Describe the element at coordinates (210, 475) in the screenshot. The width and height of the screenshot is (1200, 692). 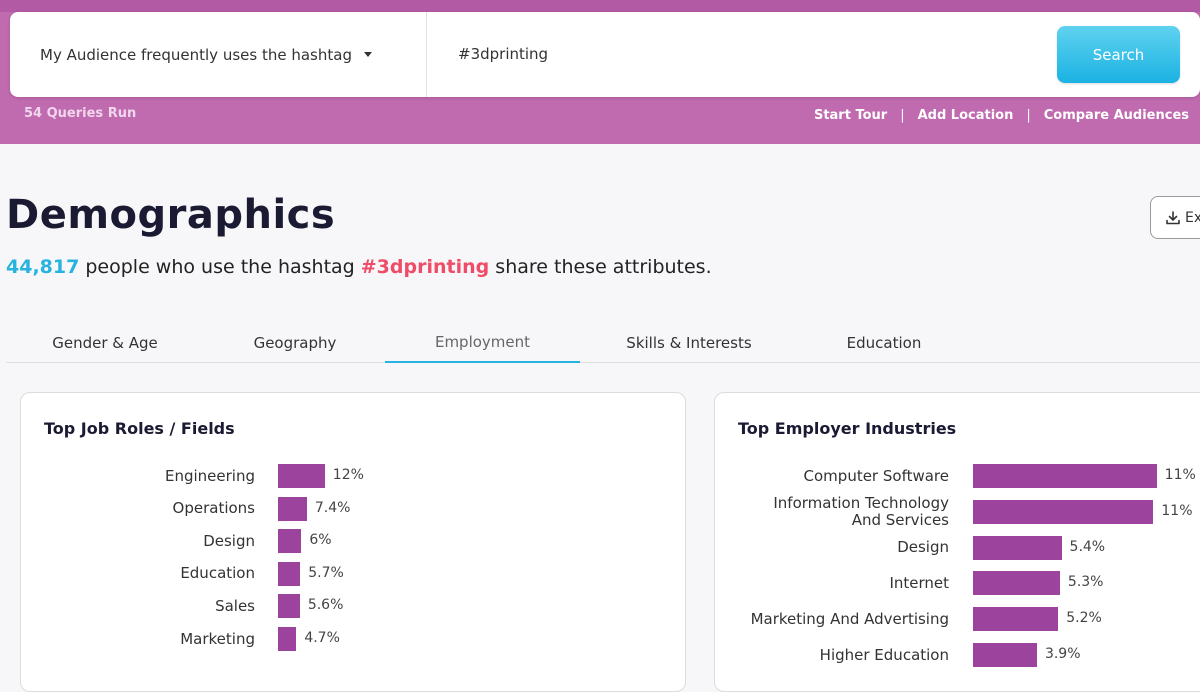
I see `bar-label: Engineering` at that location.